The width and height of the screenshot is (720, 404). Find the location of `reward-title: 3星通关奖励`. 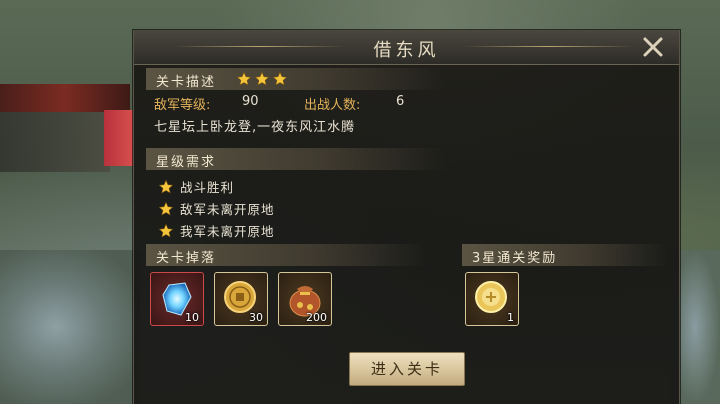

reward-title: 3星通关奖励 is located at coordinates (515, 258).